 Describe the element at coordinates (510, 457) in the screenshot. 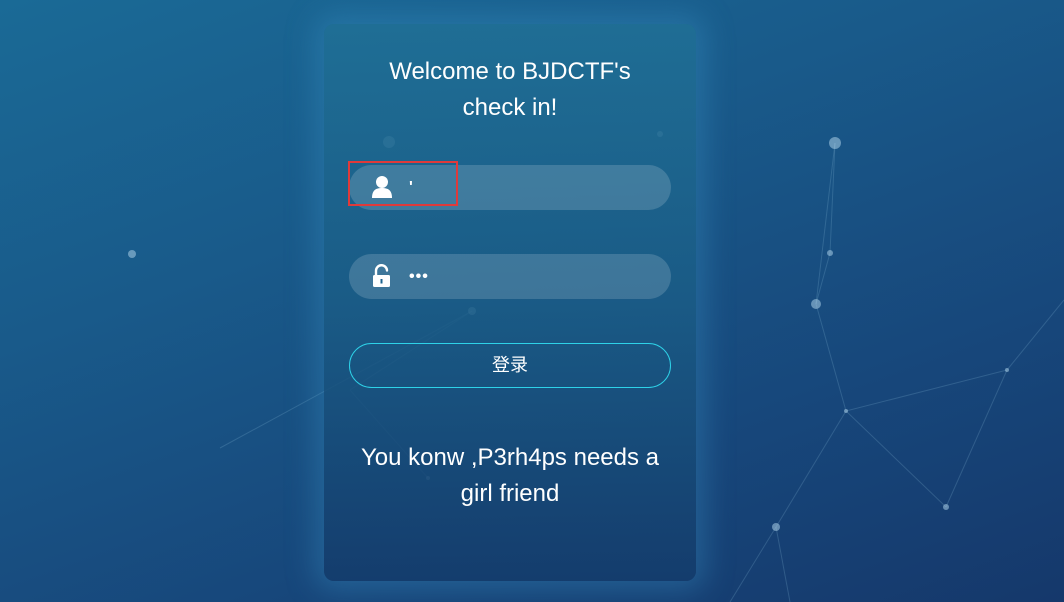

I see `hint-message-line1: You konw ,P3rh4ps needs a` at that location.